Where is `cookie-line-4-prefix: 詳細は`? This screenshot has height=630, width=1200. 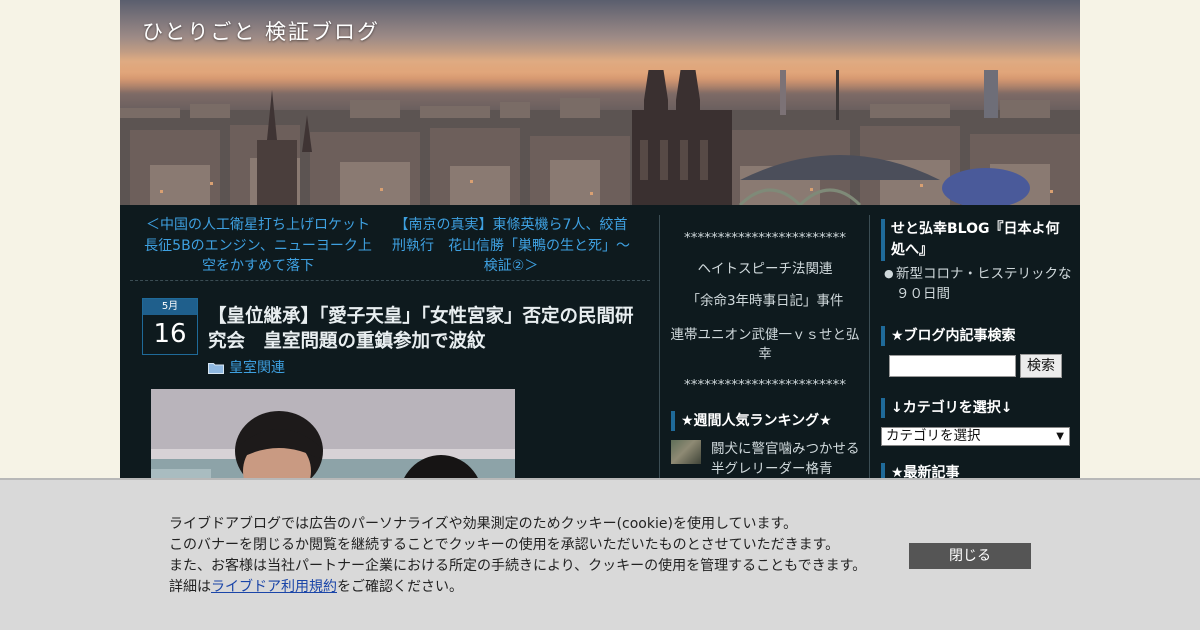
cookie-line-4-prefix: 詳細は is located at coordinates (190, 587).